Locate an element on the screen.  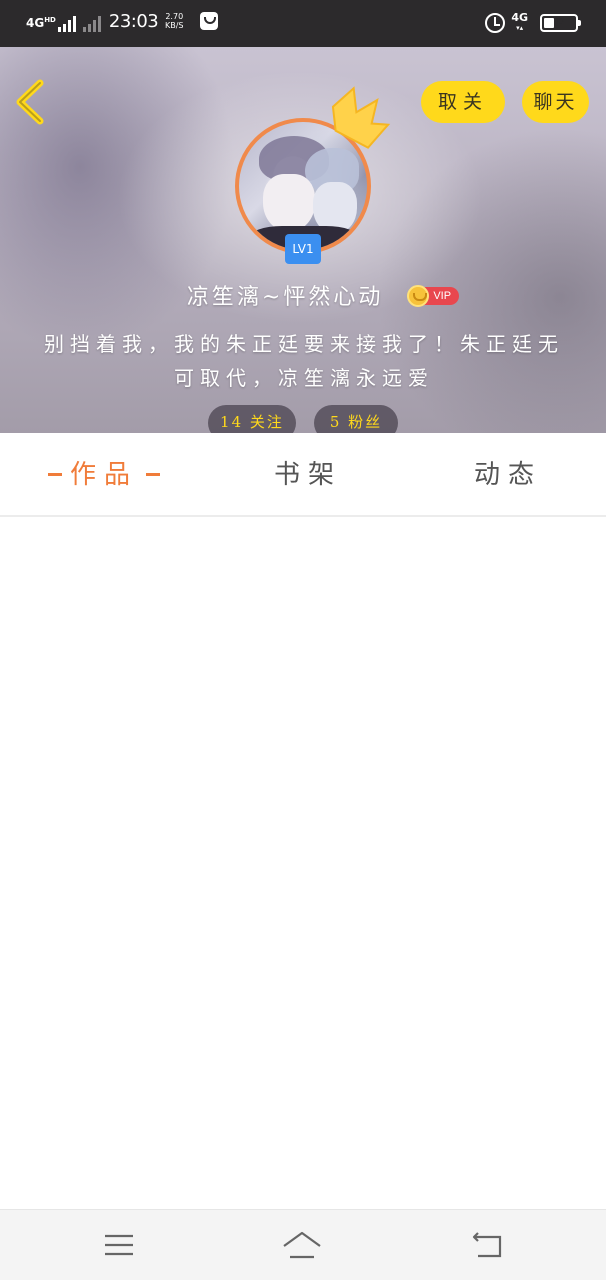
battery-fill is located at coordinates (549, 23).